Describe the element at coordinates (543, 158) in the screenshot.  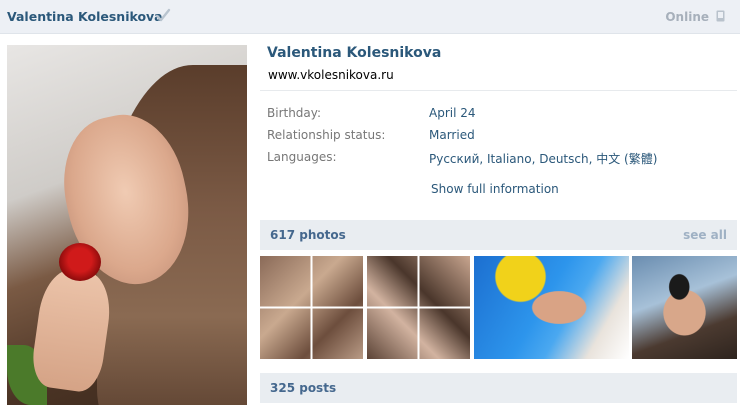
I see `field-value-link: Русский, Italiano, Deutsch, 中文 (繁體)` at that location.